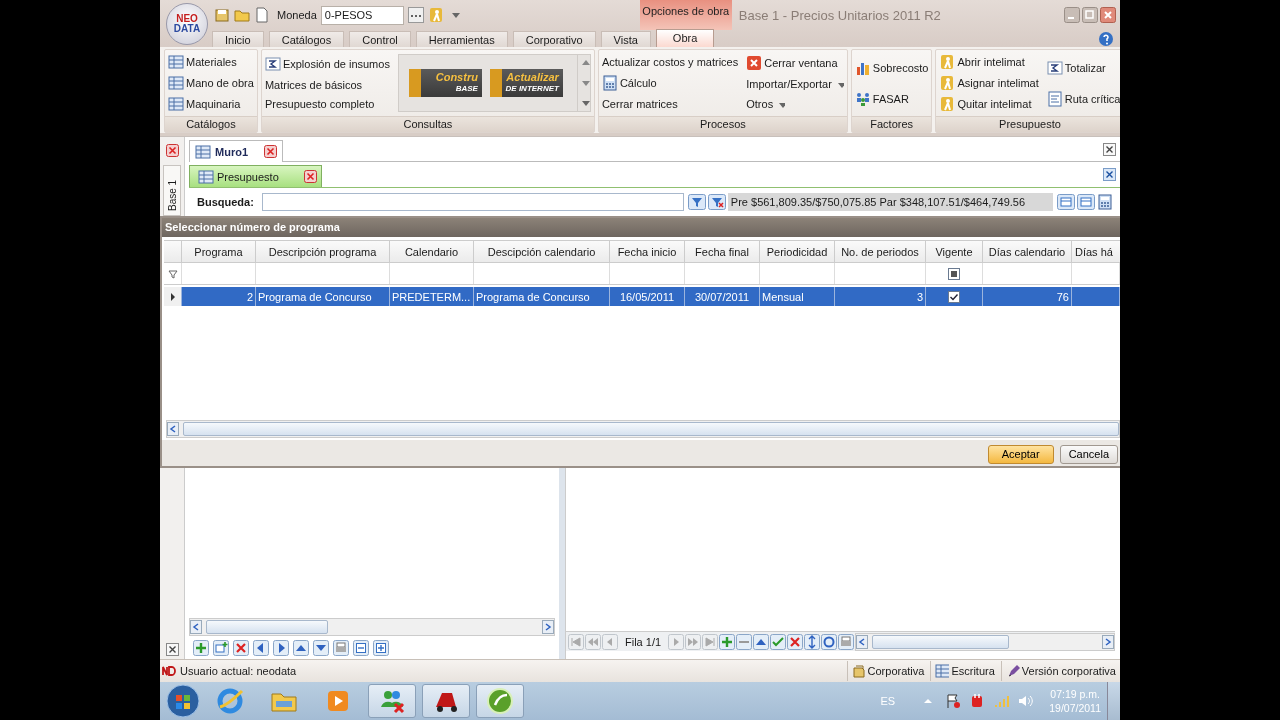 The width and height of the screenshot is (1280, 720). Describe the element at coordinates (795, 84) in the screenshot. I see `ribbon-button: Importar/Exportar` at that location.